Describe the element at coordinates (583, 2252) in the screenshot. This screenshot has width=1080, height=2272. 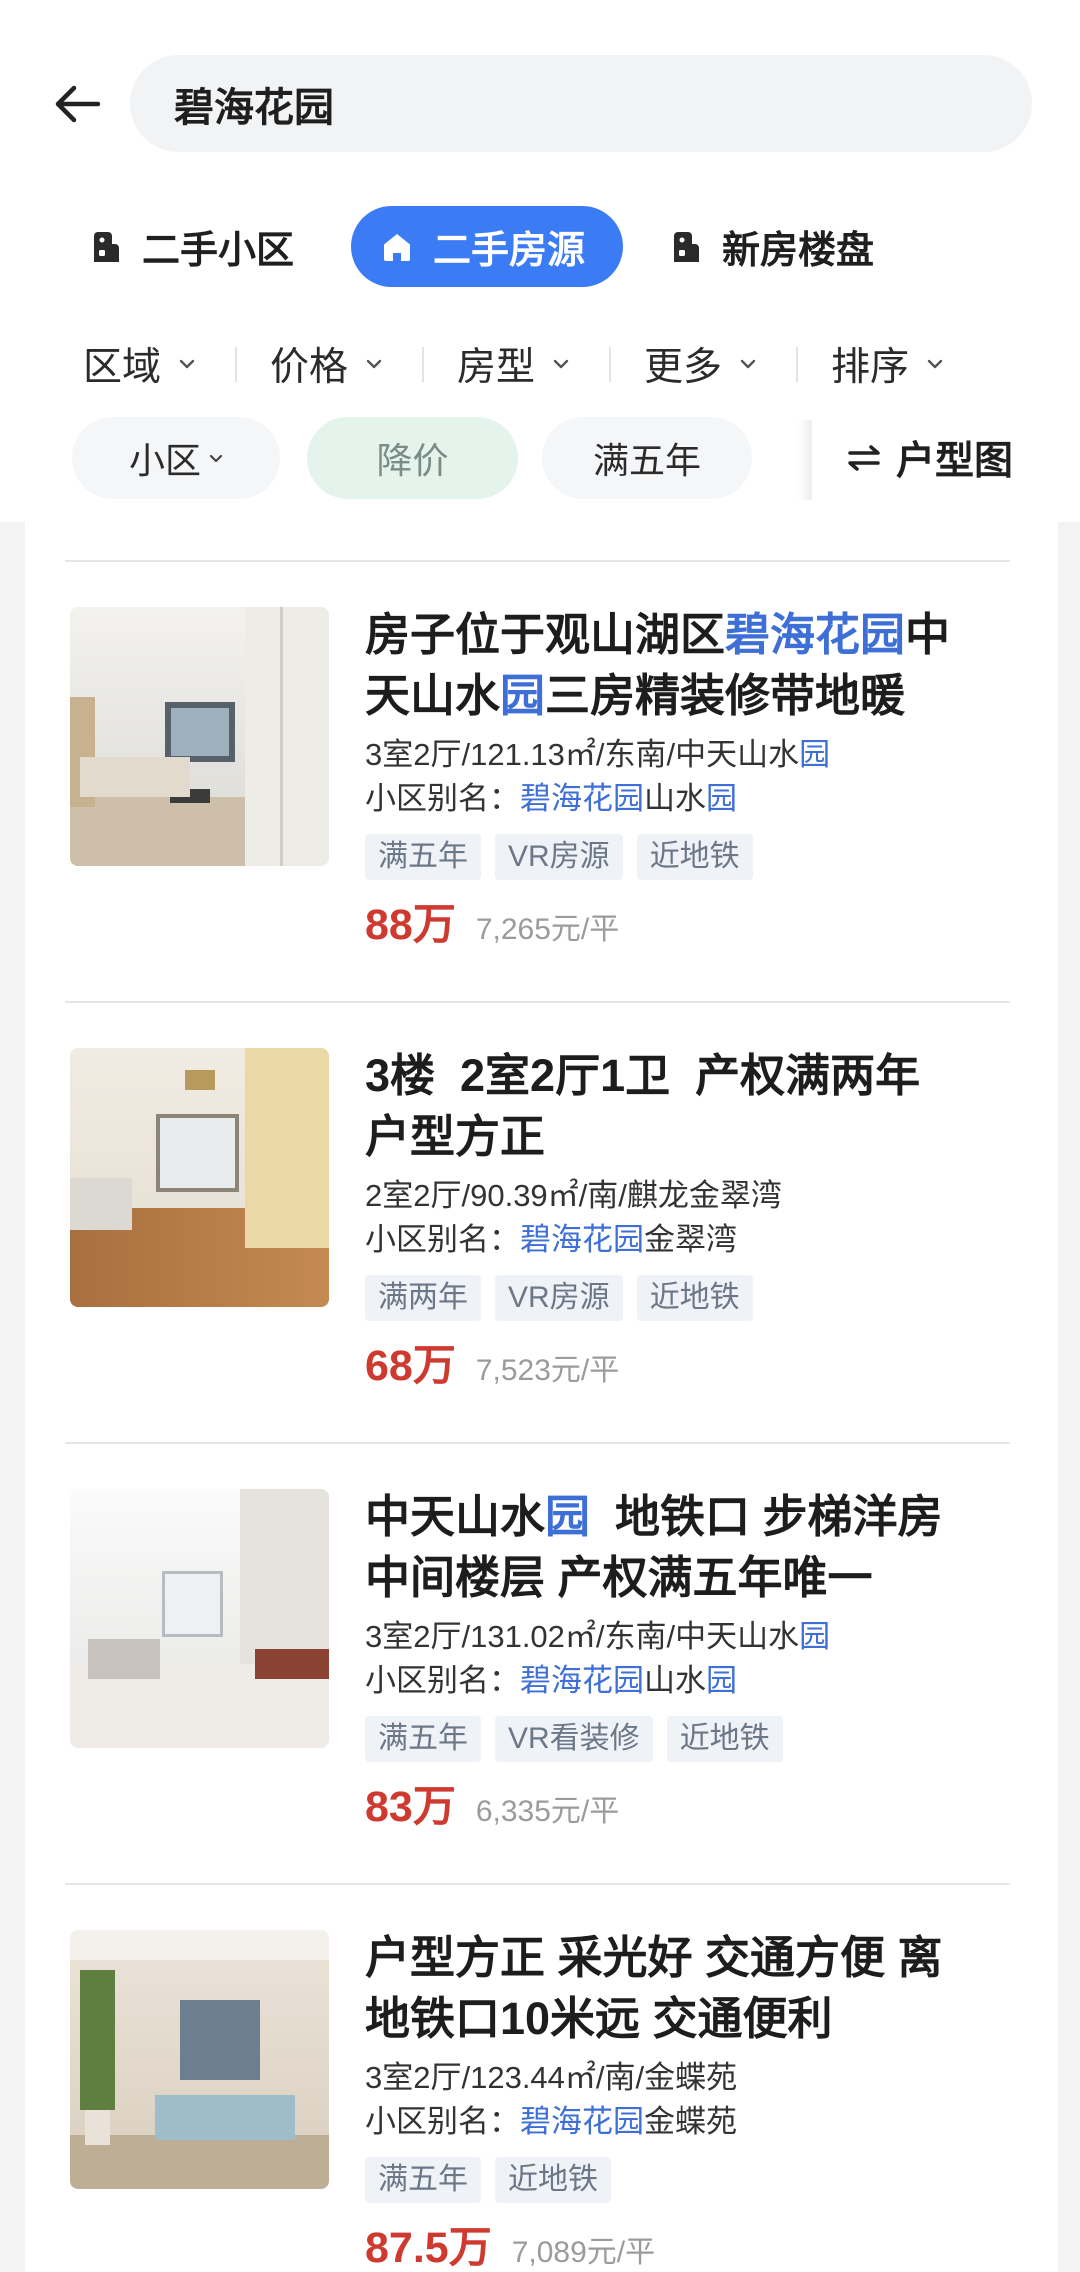
I see `unit-price: 7,089元/平` at that location.